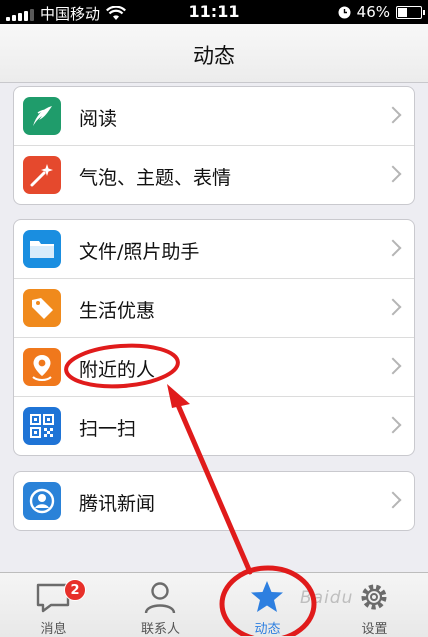  What do you see at coordinates (344, 12) in the screenshot?
I see `clock-icon` at bounding box center [344, 12].